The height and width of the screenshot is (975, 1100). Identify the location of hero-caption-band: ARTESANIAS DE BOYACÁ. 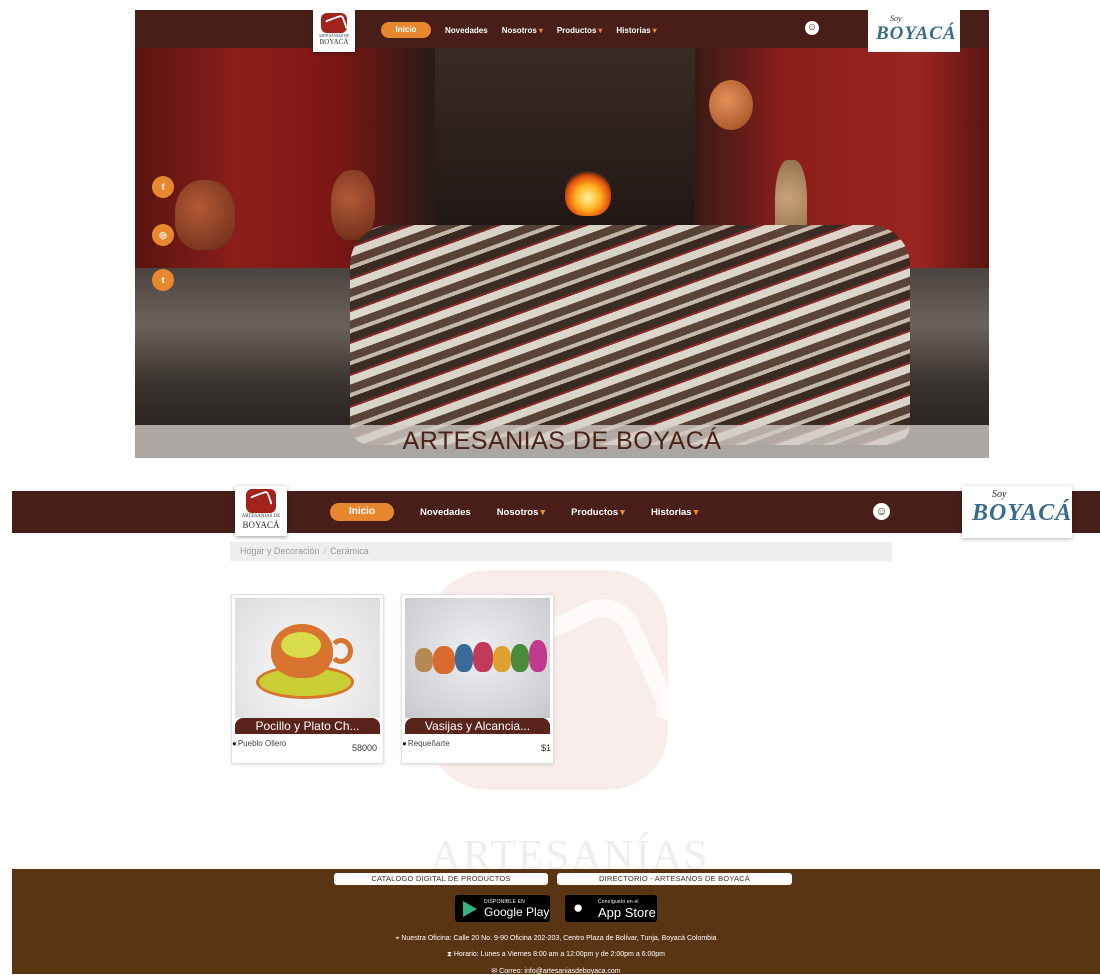
(562, 441).